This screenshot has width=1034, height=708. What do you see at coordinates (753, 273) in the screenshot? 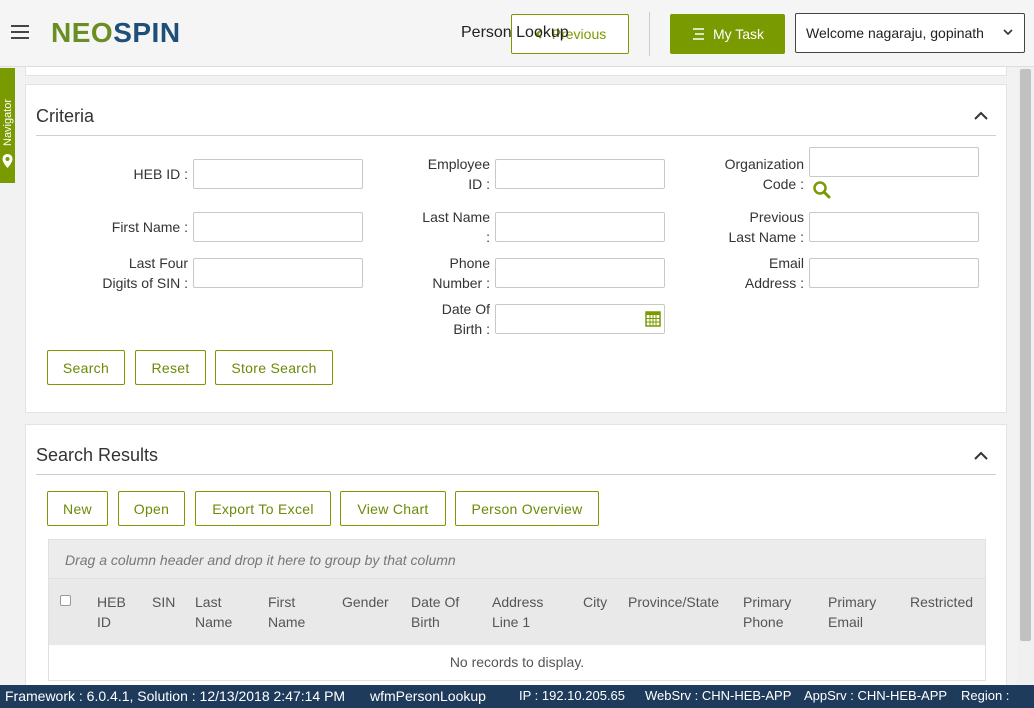
I see `email-address-label: Email Address :` at bounding box center [753, 273].